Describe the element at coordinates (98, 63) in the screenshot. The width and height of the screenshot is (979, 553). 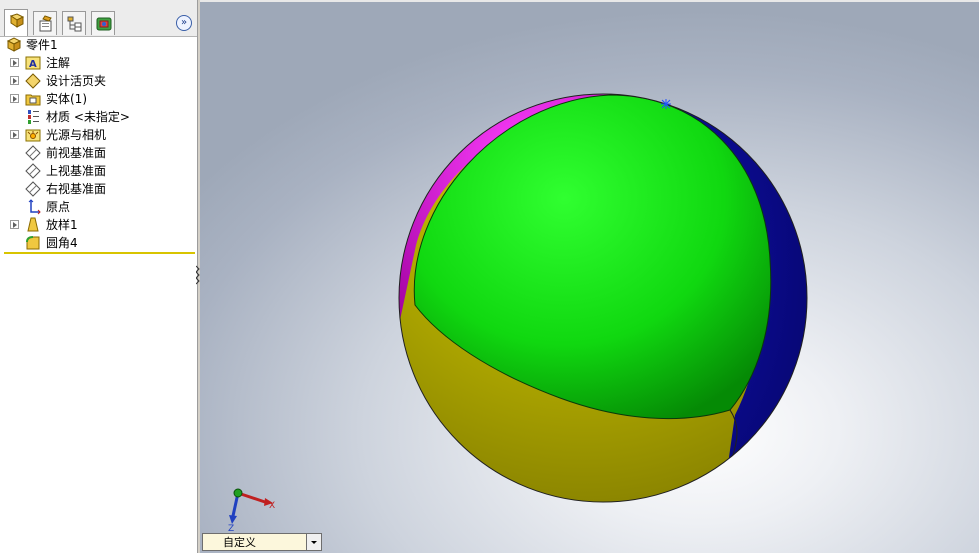
I see `tree-item-annotations: A 注解` at that location.